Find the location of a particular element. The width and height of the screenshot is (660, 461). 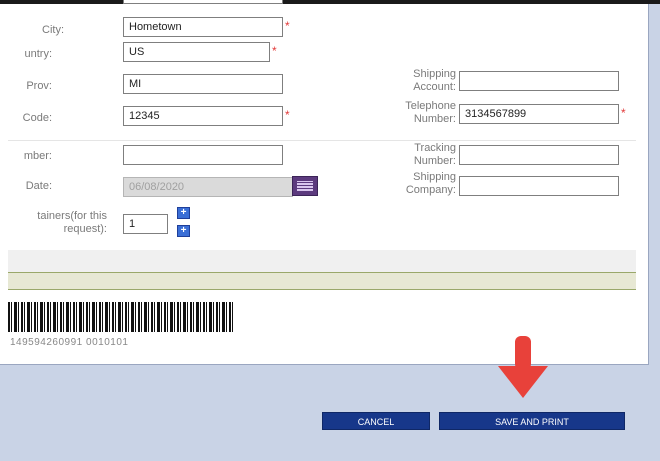

containers-input: 1 is located at coordinates (145, 224).